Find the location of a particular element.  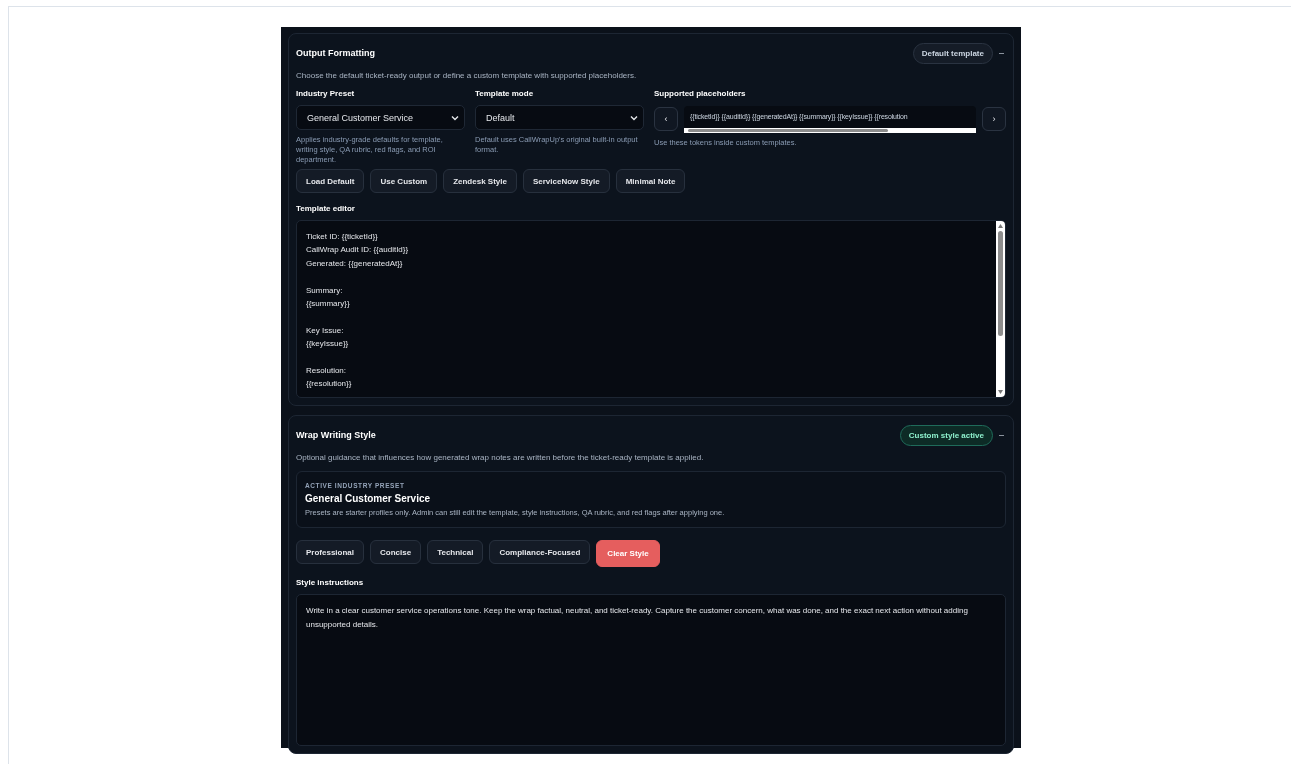

template-mode-select: Default is located at coordinates (559, 117).